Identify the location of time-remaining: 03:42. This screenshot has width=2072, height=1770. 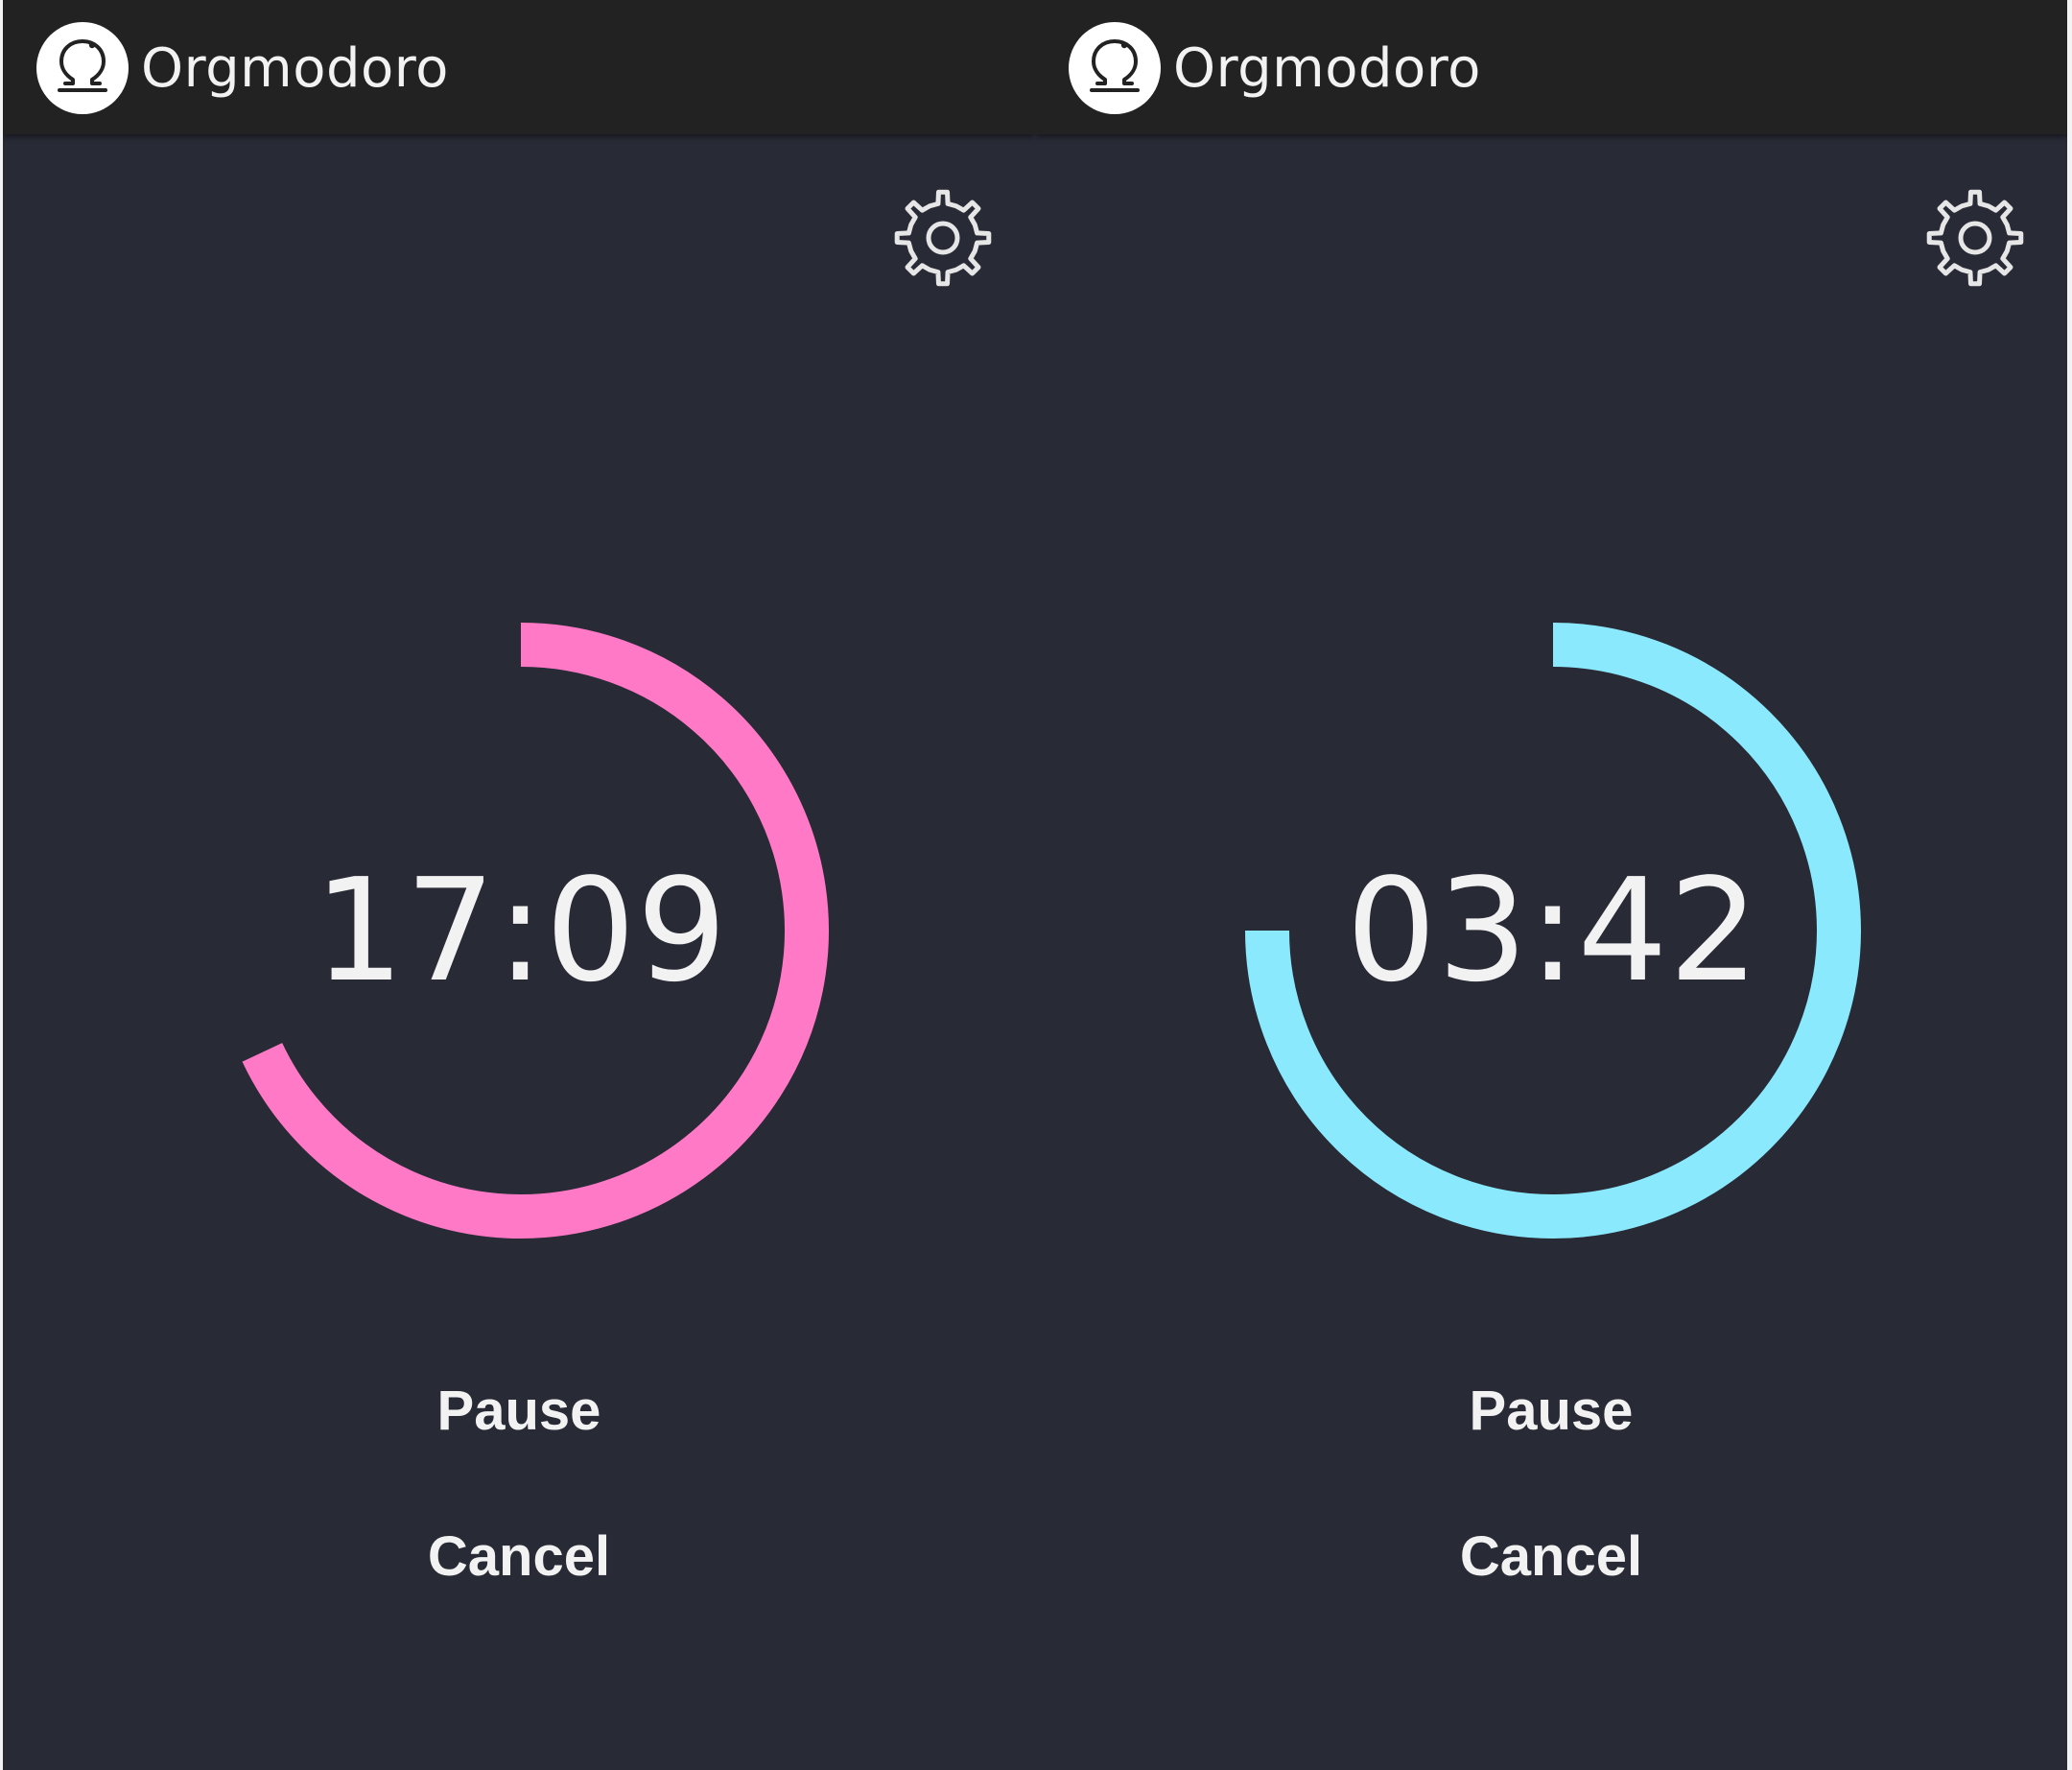
(1553, 931).